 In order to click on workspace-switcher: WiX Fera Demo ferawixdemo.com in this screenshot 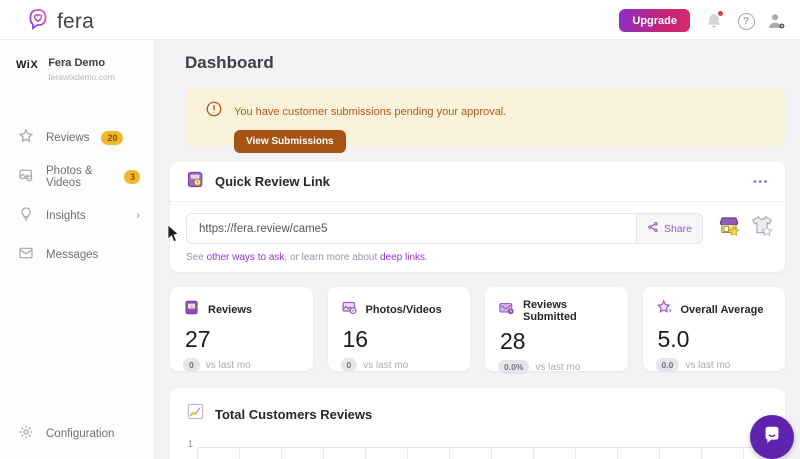, I will do `click(77, 66)`.